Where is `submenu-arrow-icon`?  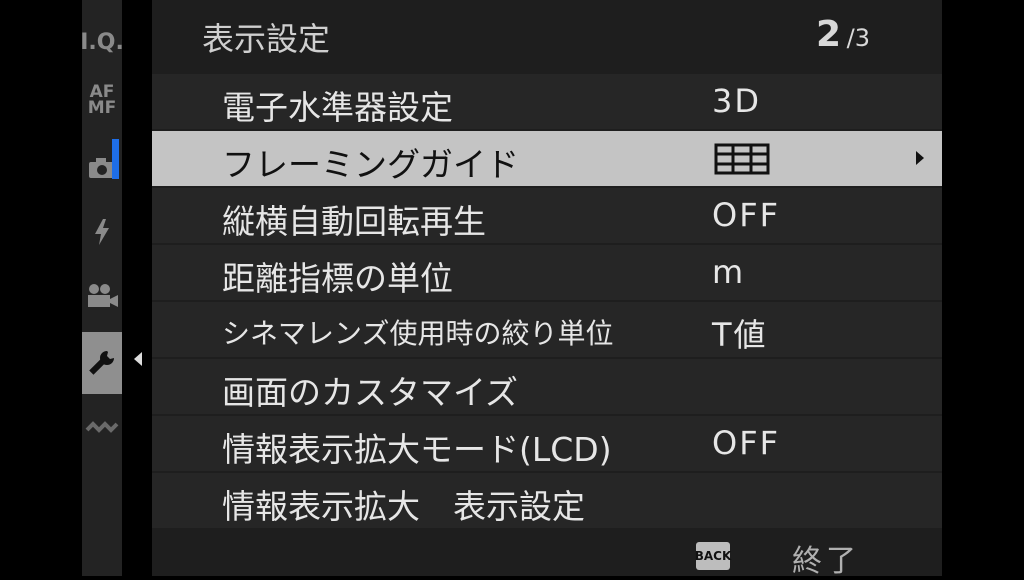 submenu-arrow-icon is located at coordinates (920, 158).